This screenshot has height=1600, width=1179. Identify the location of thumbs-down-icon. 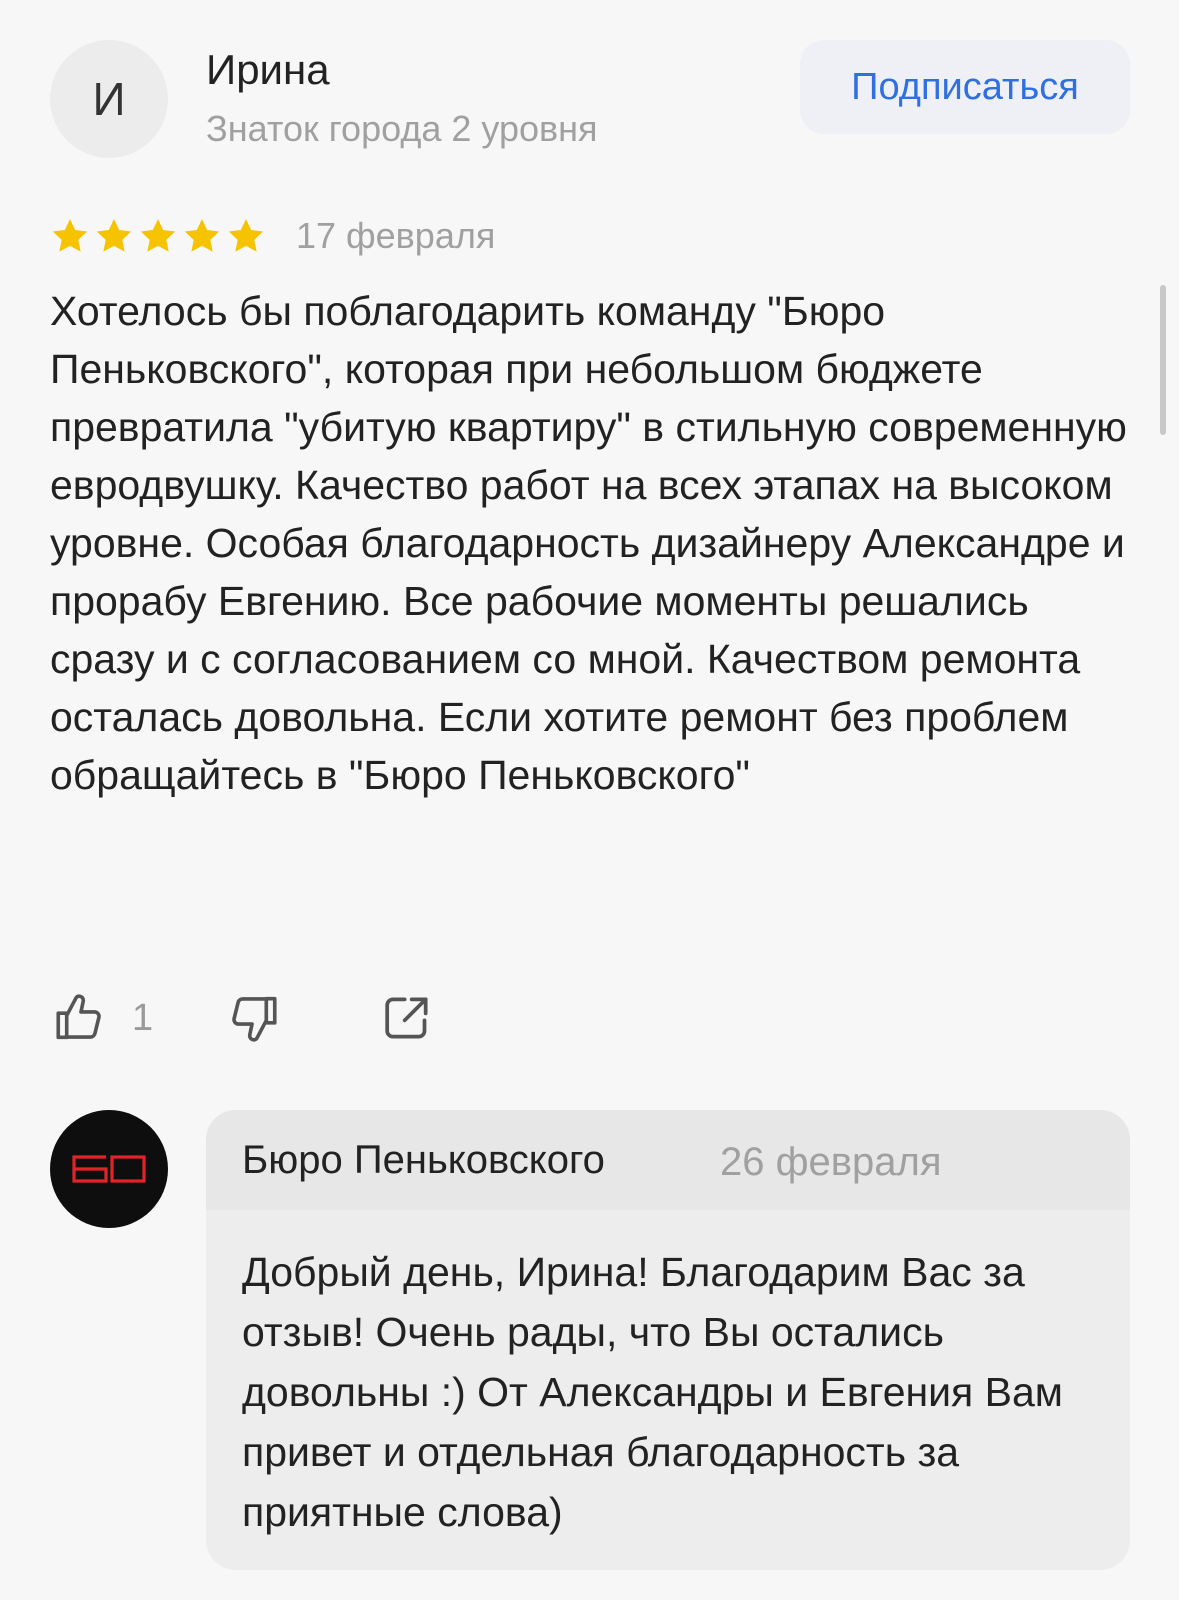
(253, 1018).